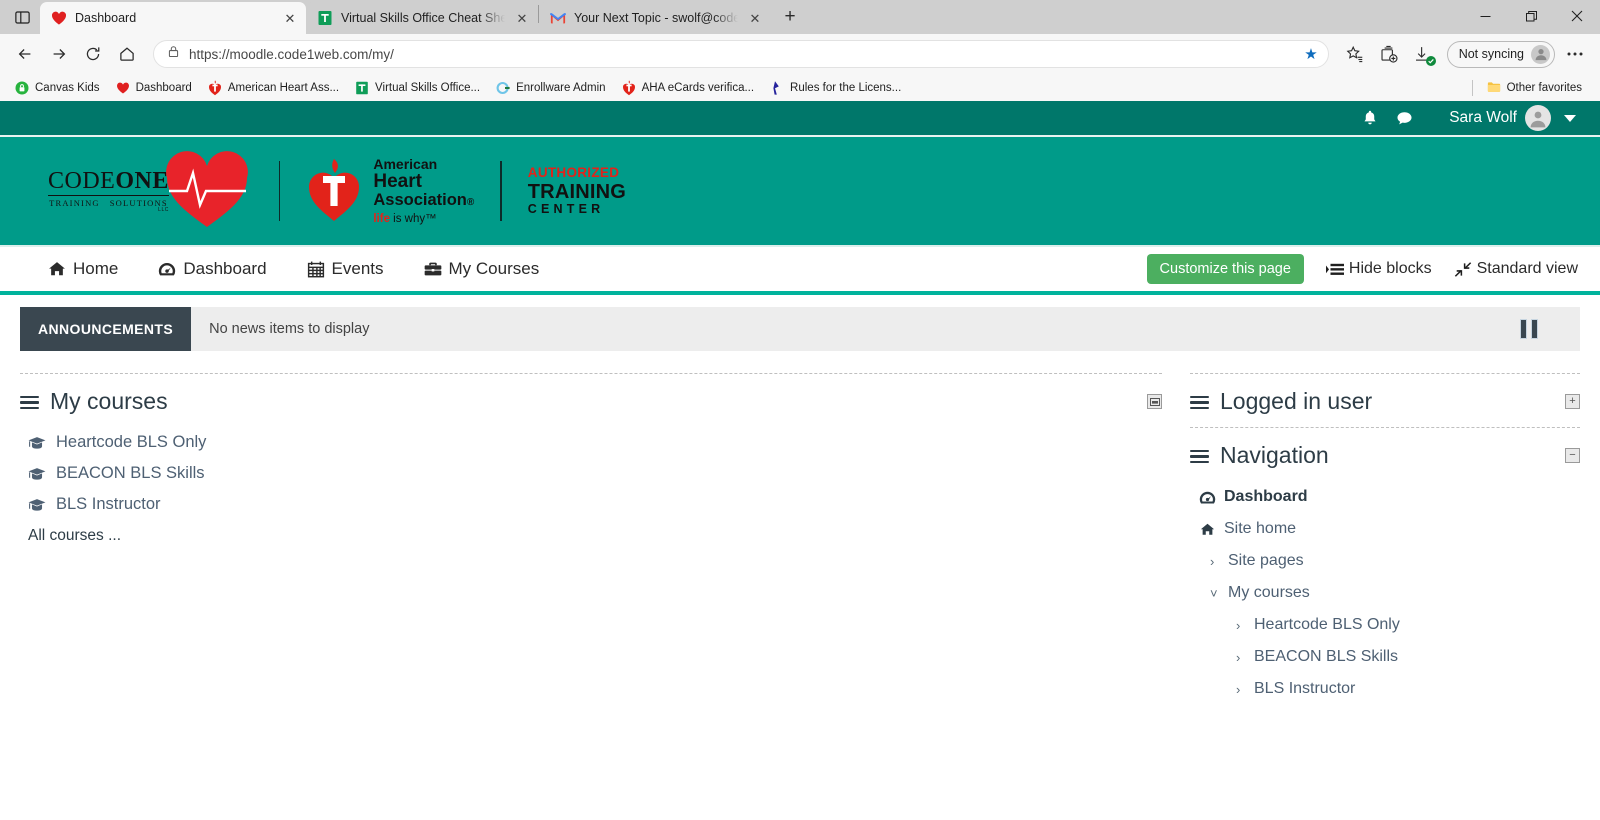 The image size is (1600, 820). I want to click on atc-line2: TRAINING, so click(577, 191).